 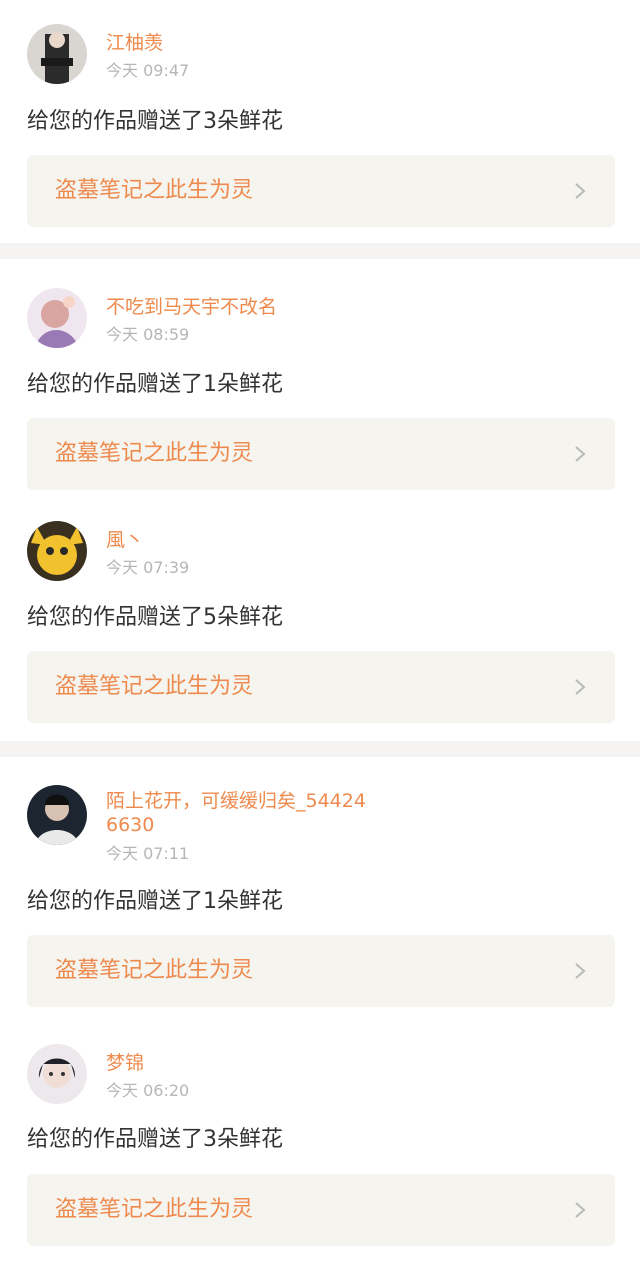 What do you see at coordinates (236, 1063) in the screenshot?
I see `username: 梦锦` at bounding box center [236, 1063].